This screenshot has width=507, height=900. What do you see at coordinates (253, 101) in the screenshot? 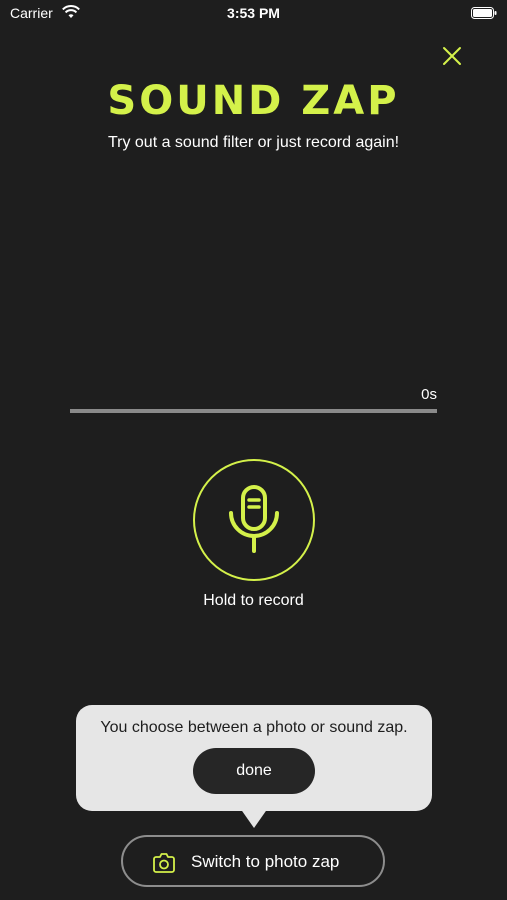
I see `page-title: SOUND ZAP` at bounding box center [253, 101].